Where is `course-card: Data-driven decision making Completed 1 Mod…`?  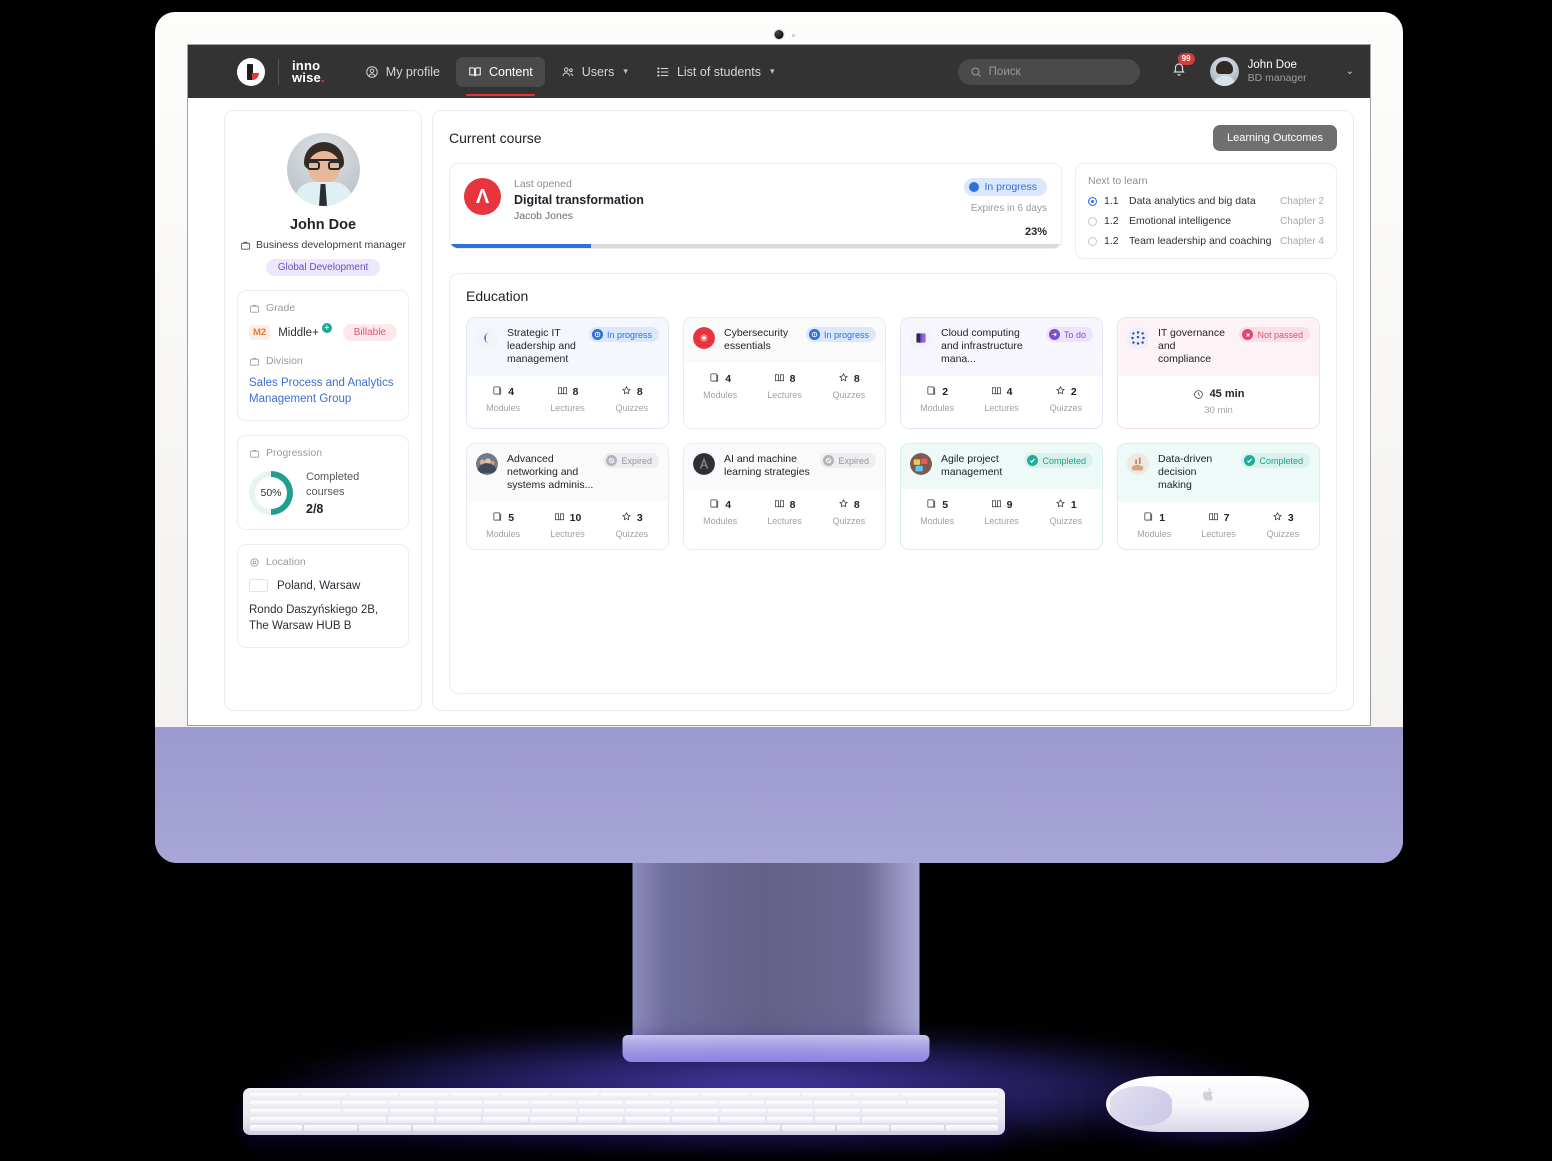 course-card: Data-driven decision making Completed 1 Mod… is located at coordinates (1218, 496).